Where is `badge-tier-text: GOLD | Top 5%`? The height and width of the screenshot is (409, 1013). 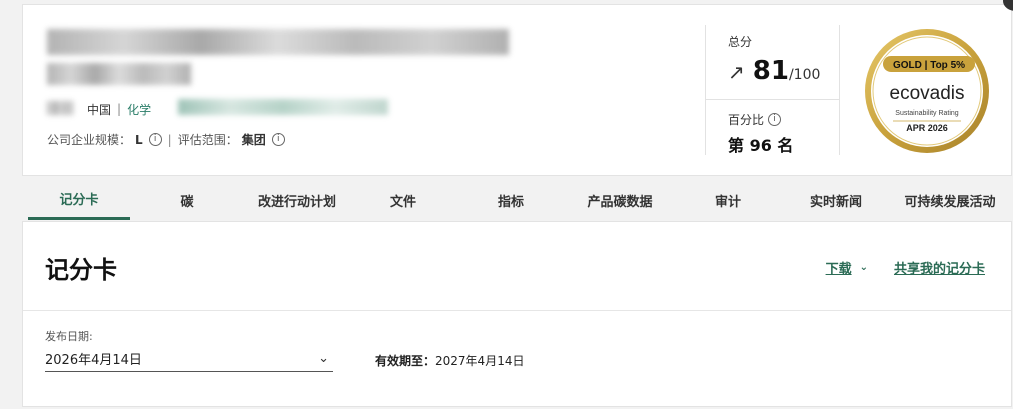
badge-tier-text: GOLD | Top 5% is located at coordinates (929, 65).